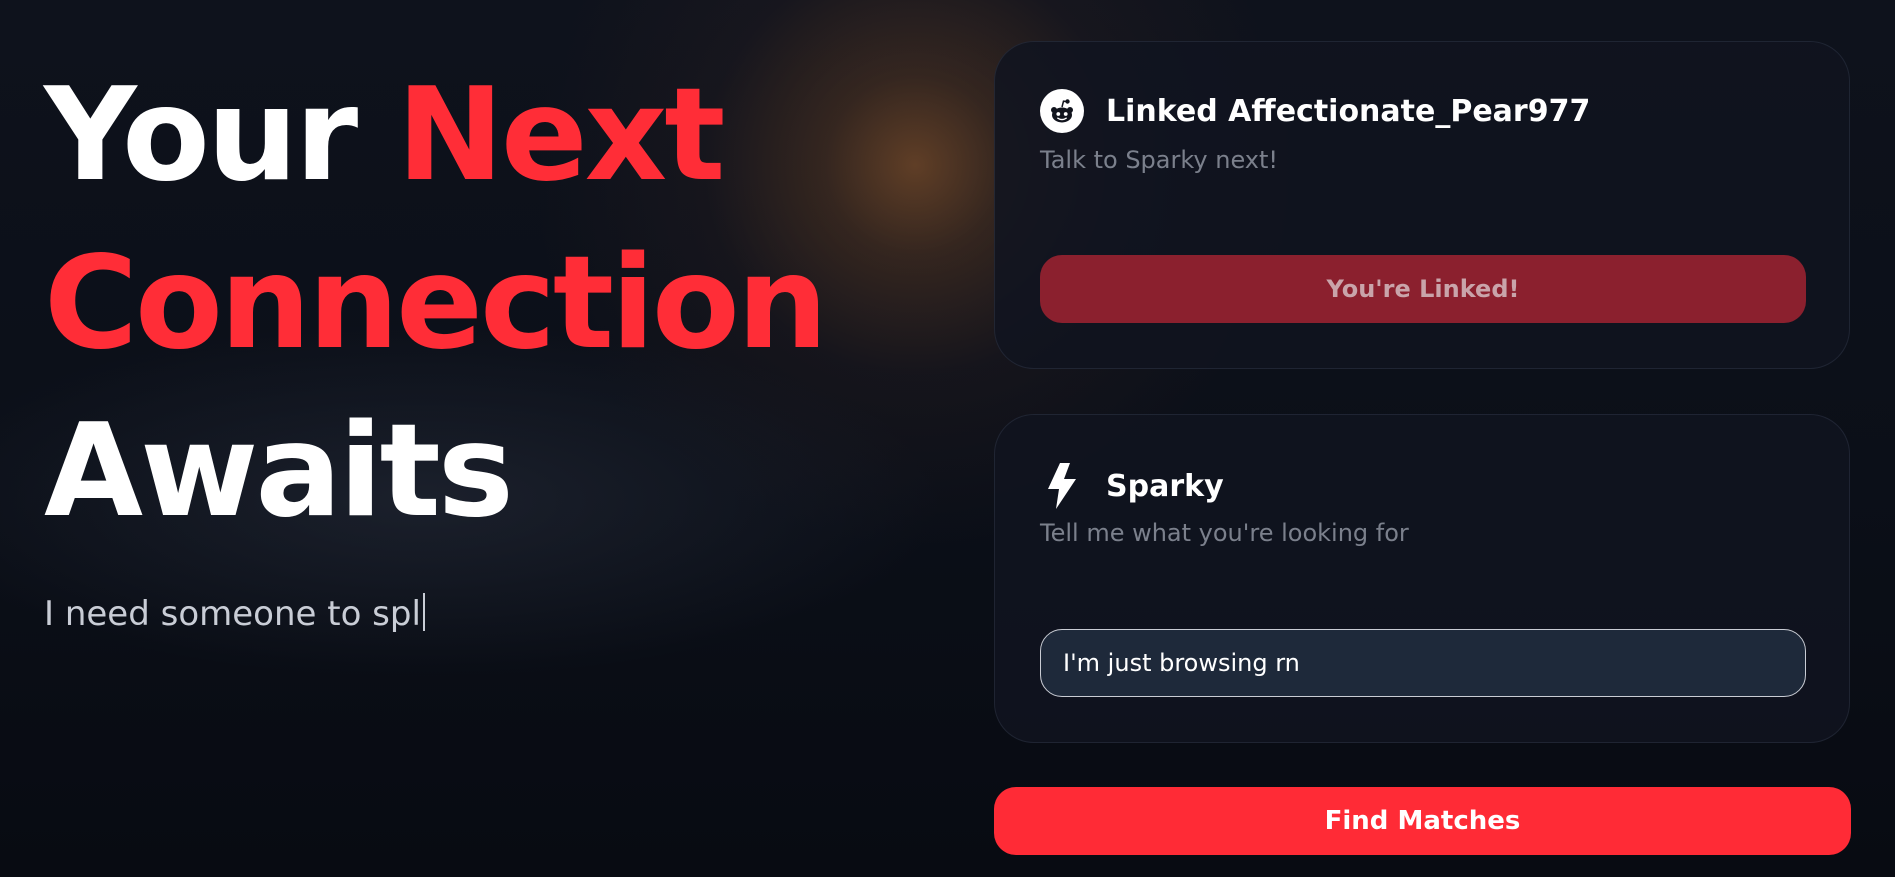 This screenshot has width=1895, height=877. What do you see at coordinates (1062, 111) in the screenshot?
I see `reddit-icon` at bounding box center [1062, 111].